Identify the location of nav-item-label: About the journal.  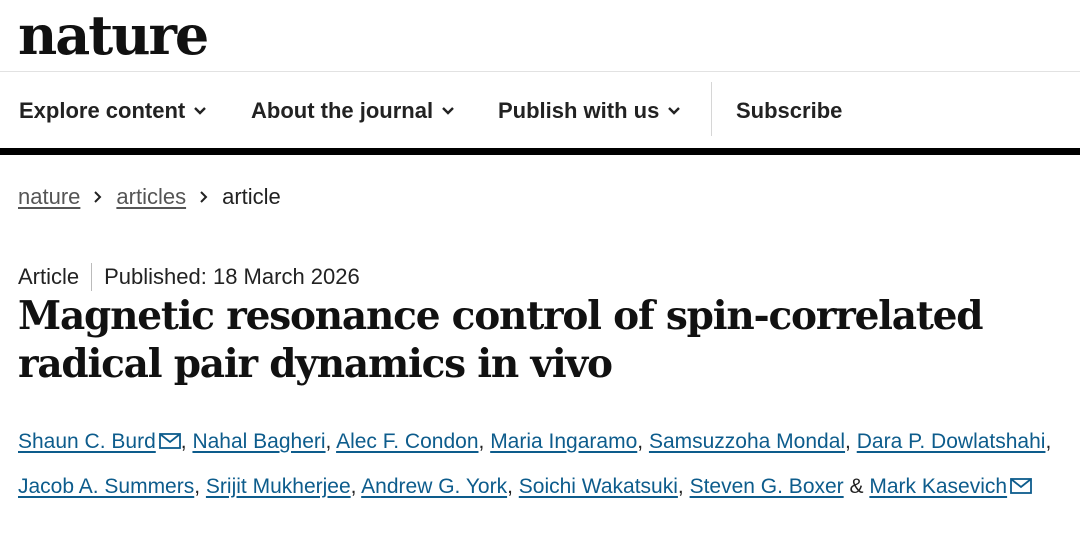
(342, 110).